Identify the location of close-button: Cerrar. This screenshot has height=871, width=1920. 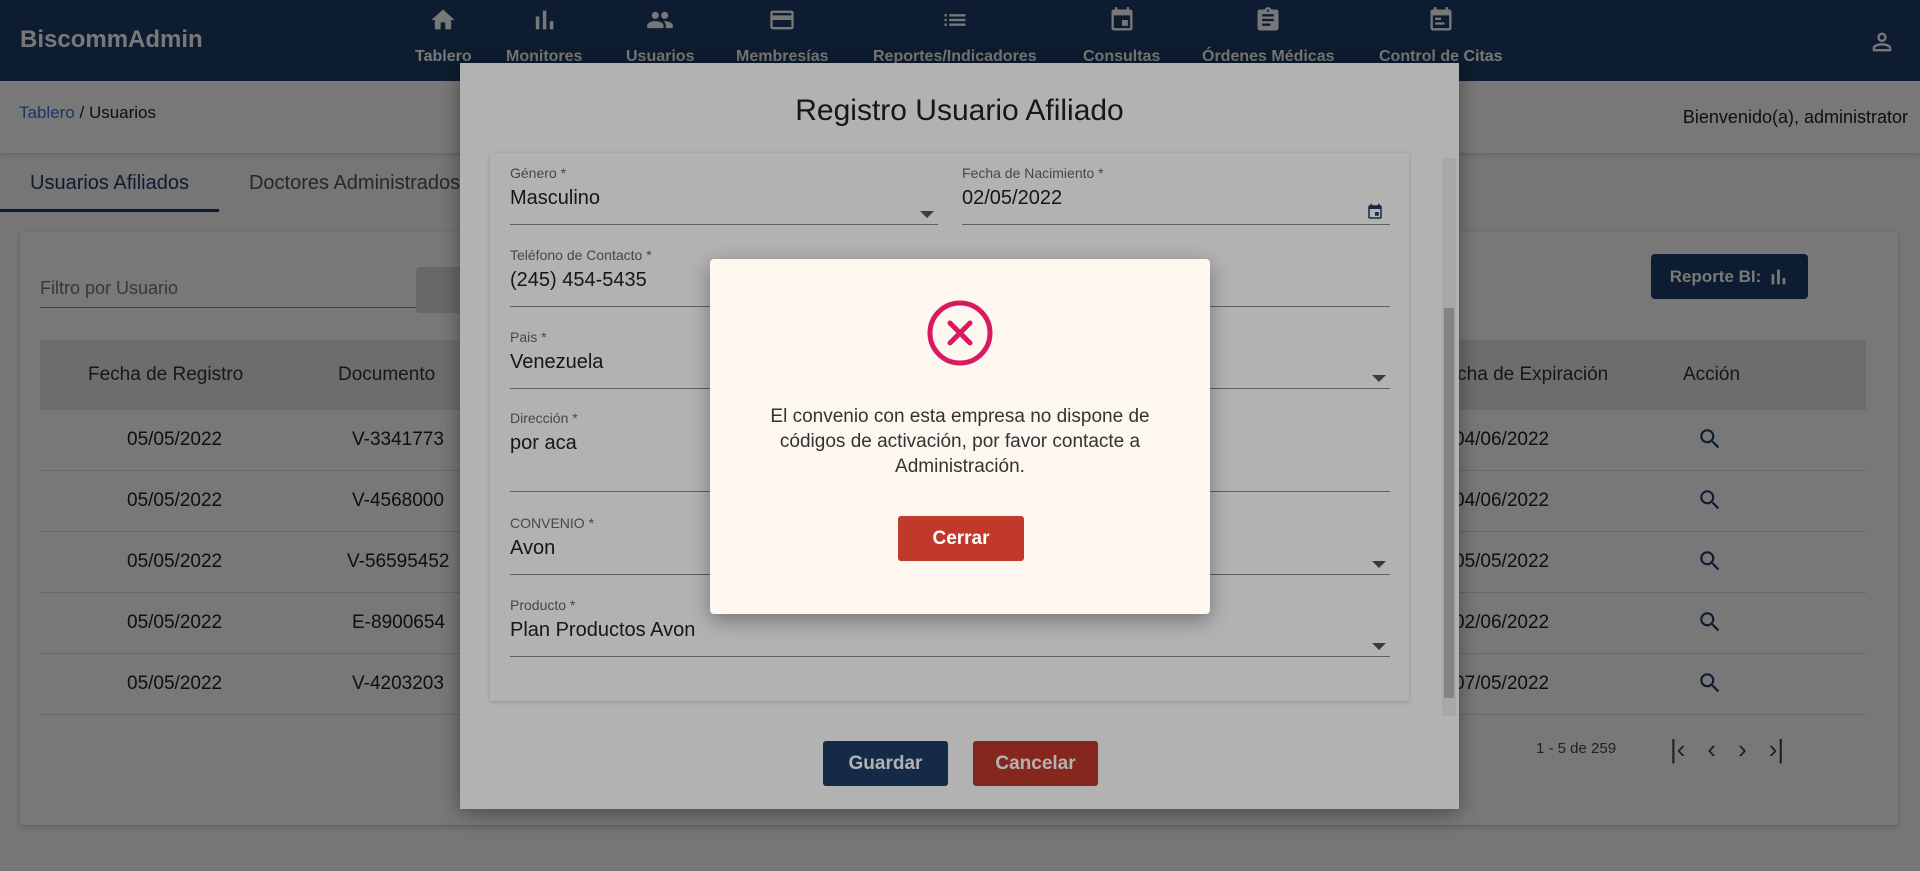
(961, 538).